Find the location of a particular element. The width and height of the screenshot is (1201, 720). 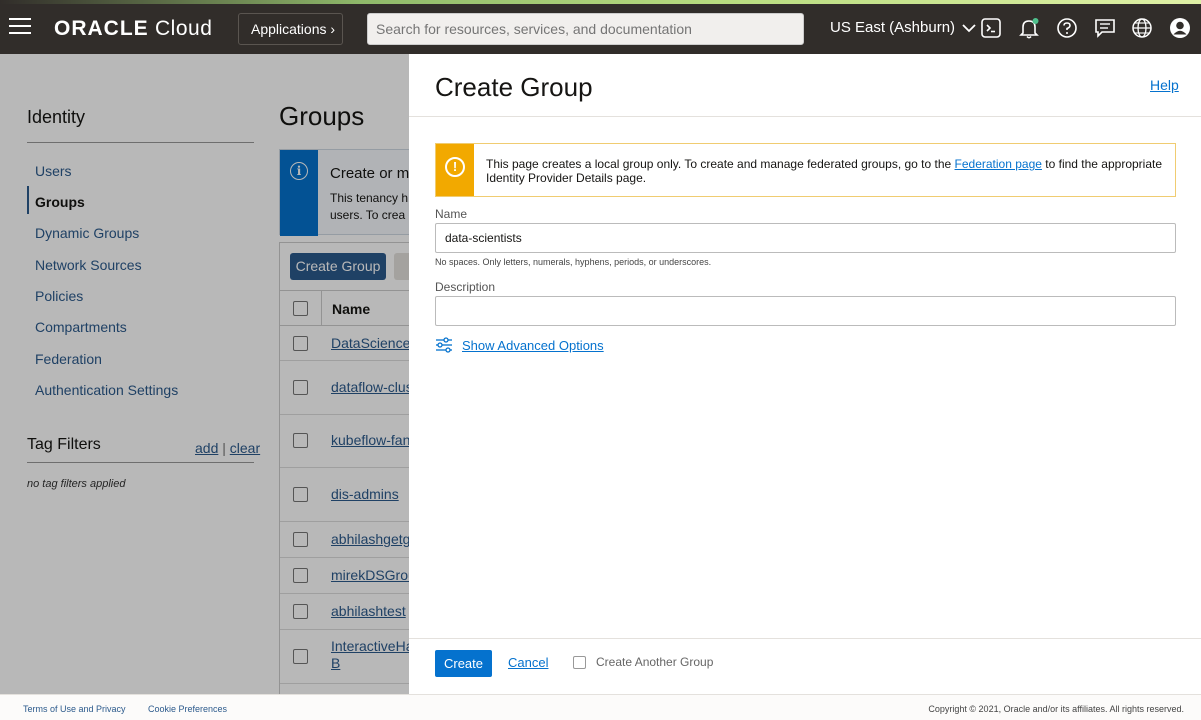

help-link: Help is located at coordinates (1164, 85).